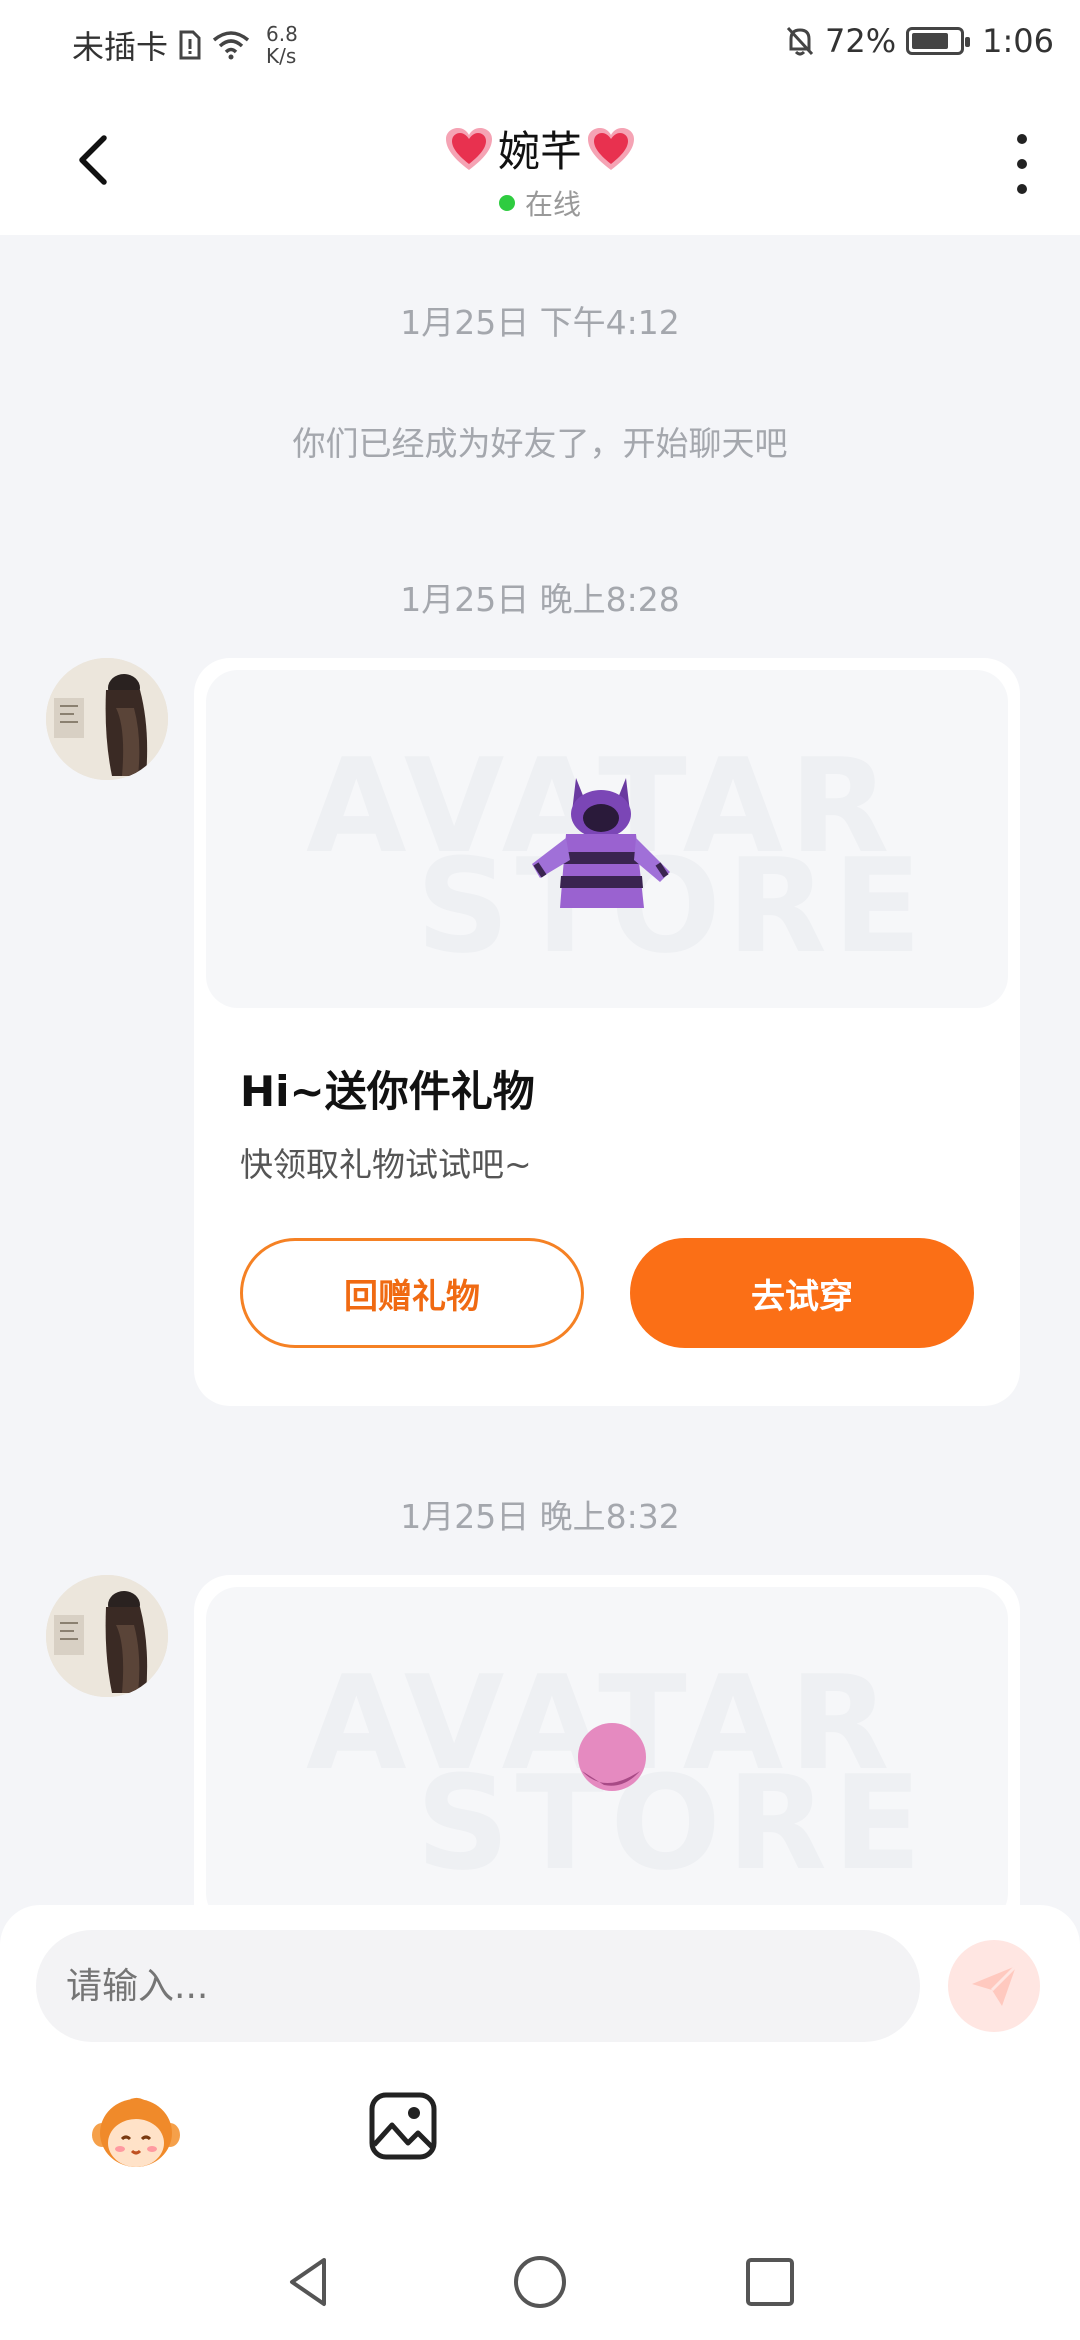  I want to click on send-button, so click(994, 1986).